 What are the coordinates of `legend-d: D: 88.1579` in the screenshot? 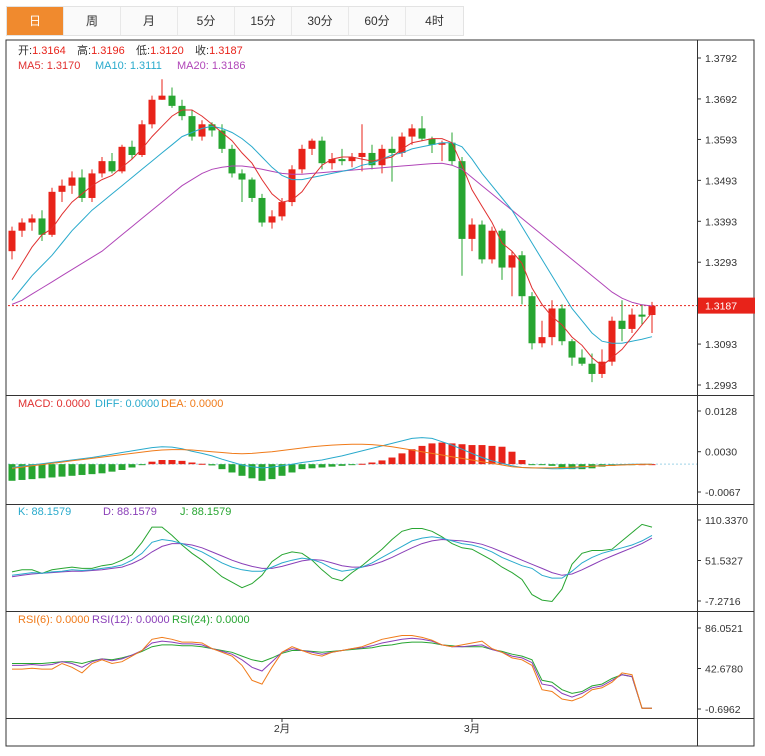 It's located at (130, 512).